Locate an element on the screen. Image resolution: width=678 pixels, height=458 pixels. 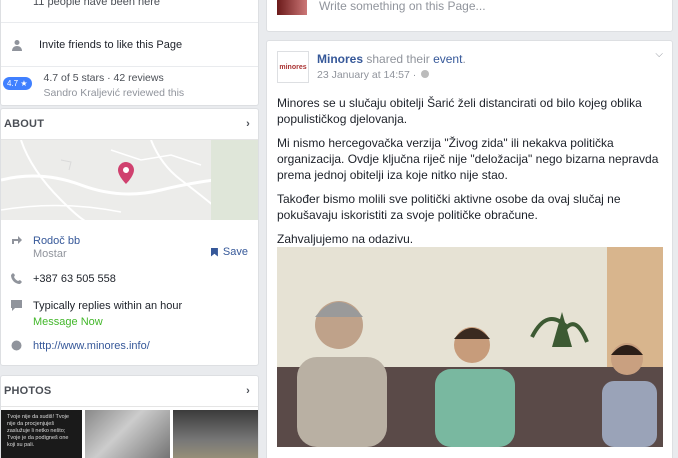
website-row: http://www.minores.info/ is located at coordinates (129, 347).